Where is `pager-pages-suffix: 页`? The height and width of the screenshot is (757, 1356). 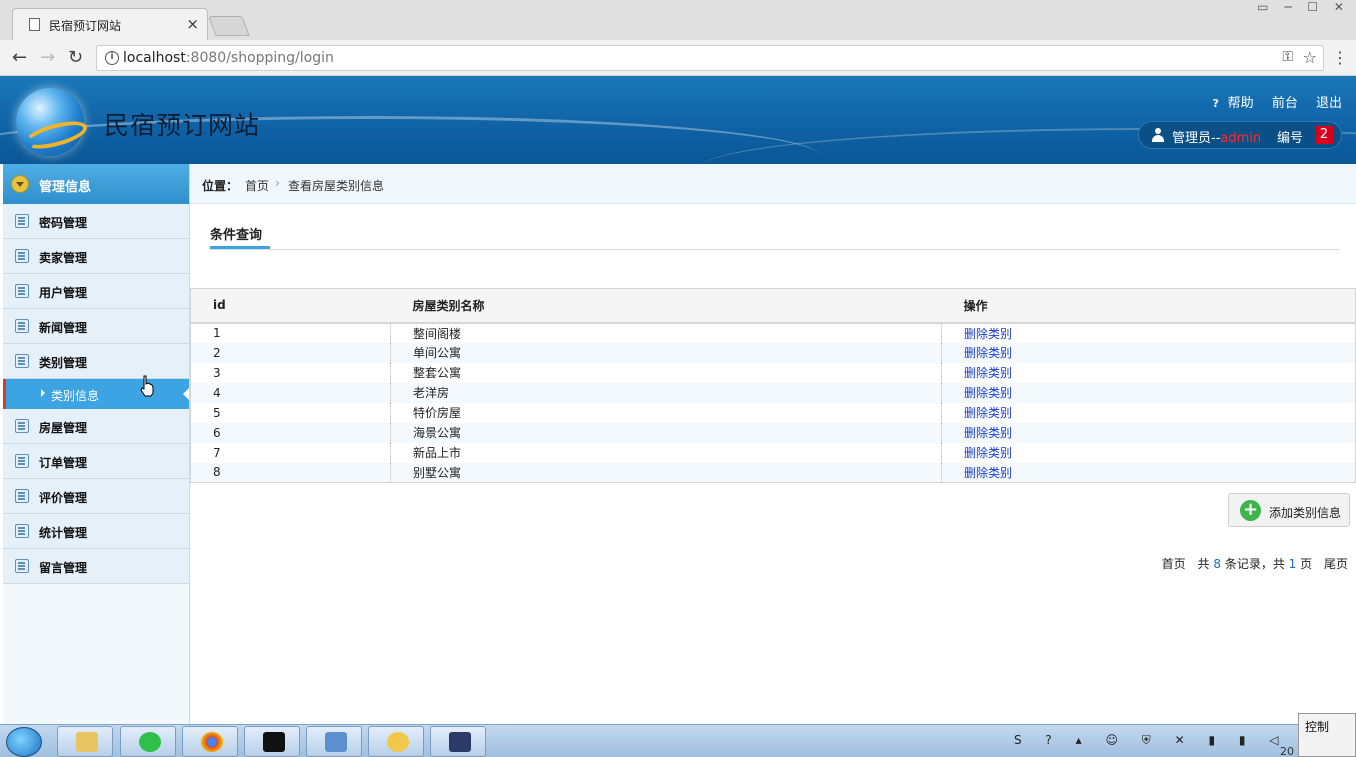
pager-pages-suffix: 页 is located at coordinates (1306, 564).